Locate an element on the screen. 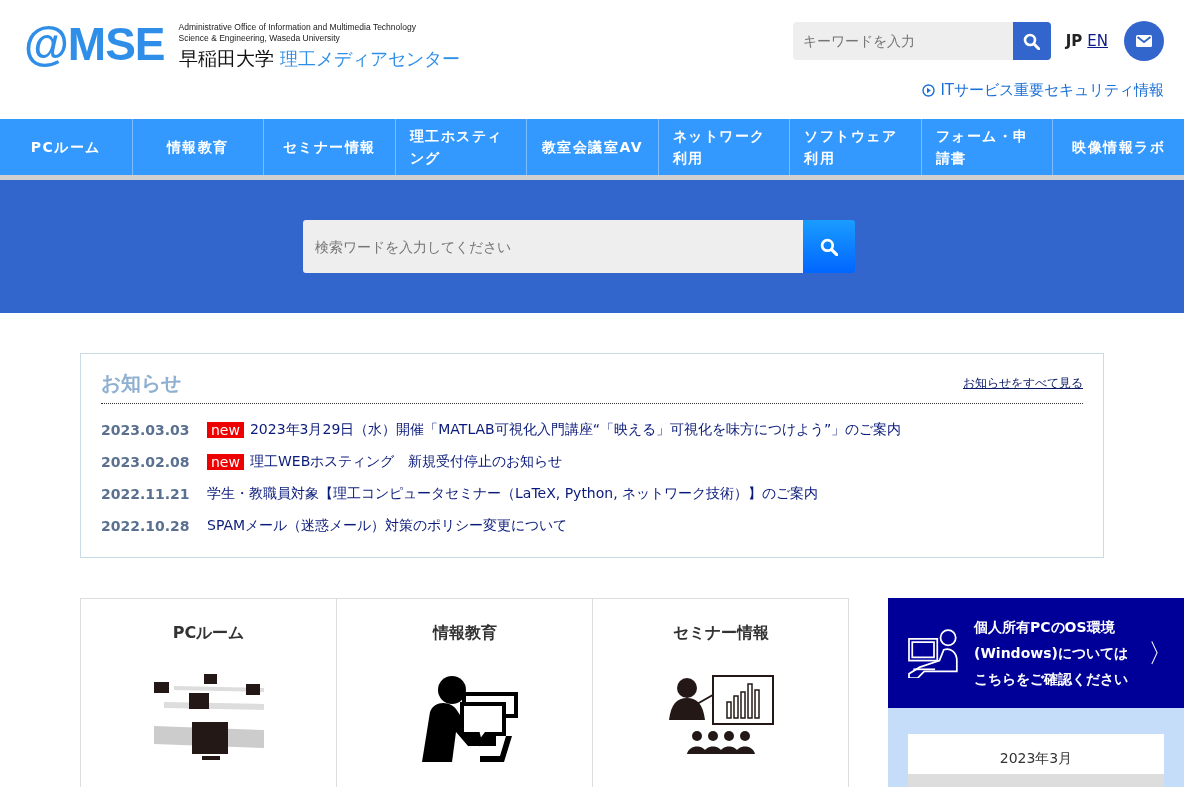 The image size is (1184, 787). seminar-presentation-icon is located at coordinates (720, 715).